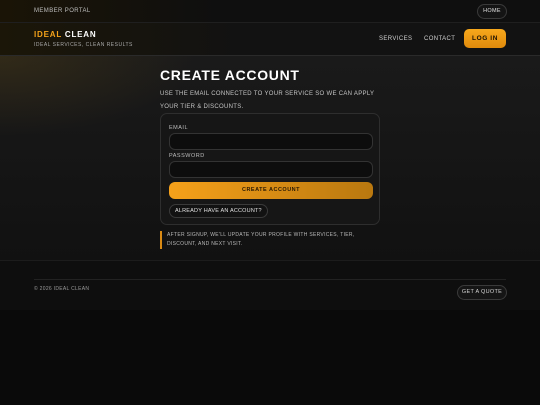 This screenshot has width=540, height=405. Describe the element at coordinates (270, 285) in the screenshot. I see `site-footer: © 2026 IDEAL CLEAN GET A QUOTE` at that location.